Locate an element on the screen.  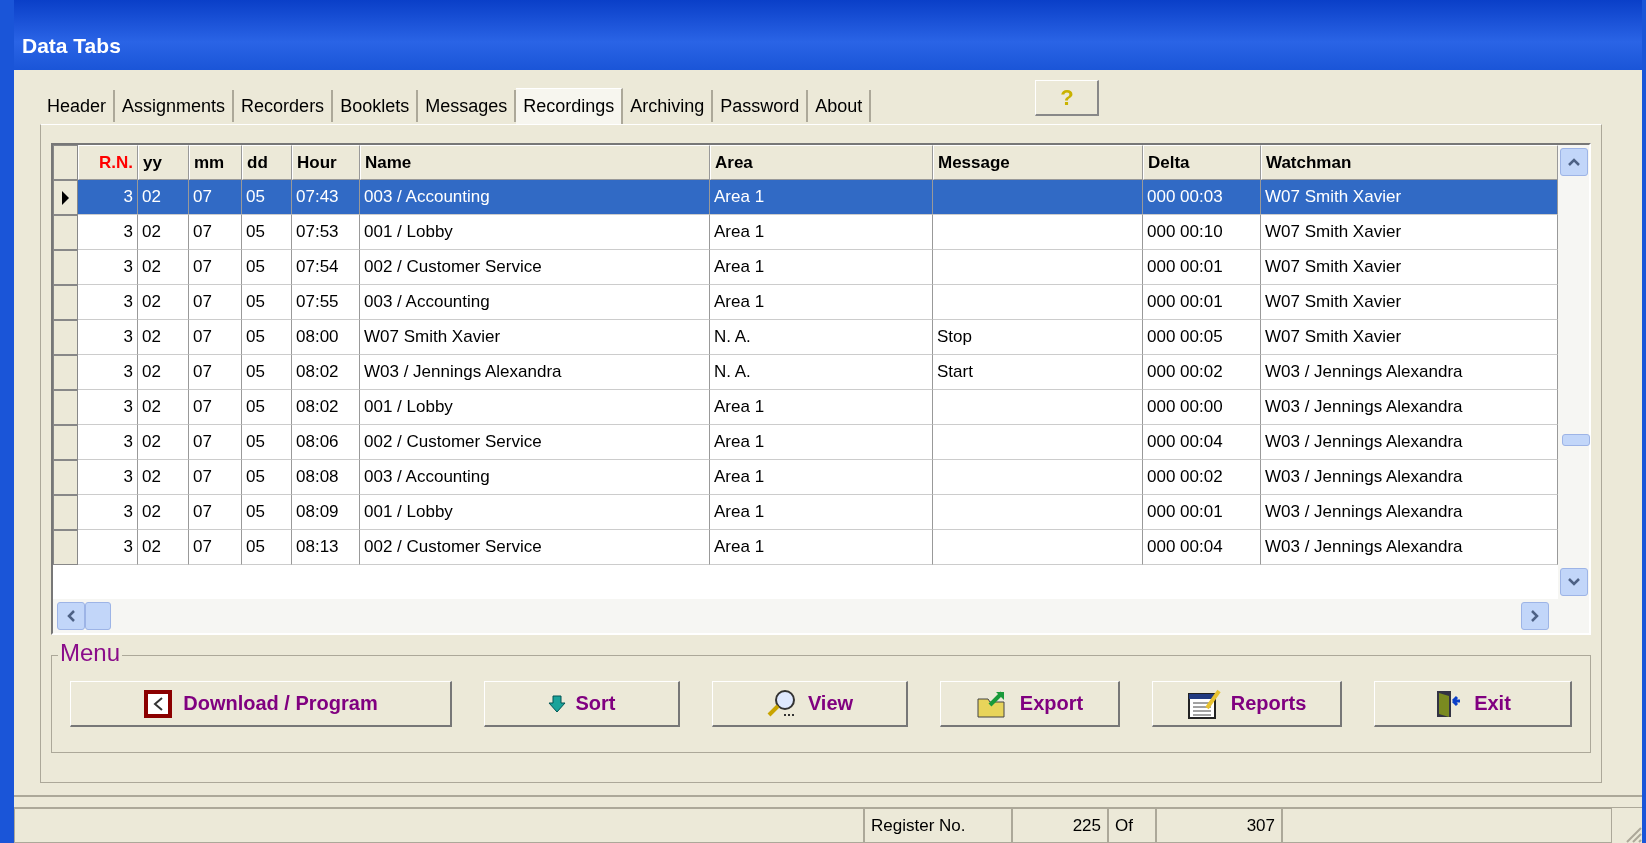
scroll-down-button is located at coordinates (1573, 582).